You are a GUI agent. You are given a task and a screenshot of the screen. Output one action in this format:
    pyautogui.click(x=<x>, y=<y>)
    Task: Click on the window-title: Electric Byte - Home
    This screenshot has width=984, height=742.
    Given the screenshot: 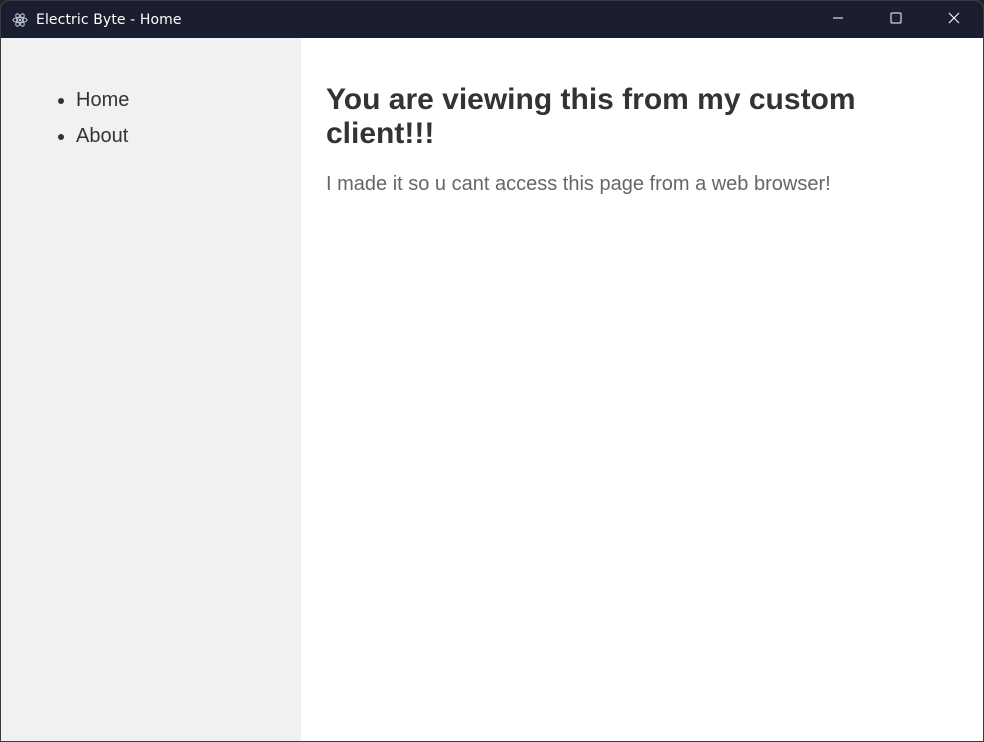 What is the action you would take?
    pyautogui.click(x=109, y=19)
    